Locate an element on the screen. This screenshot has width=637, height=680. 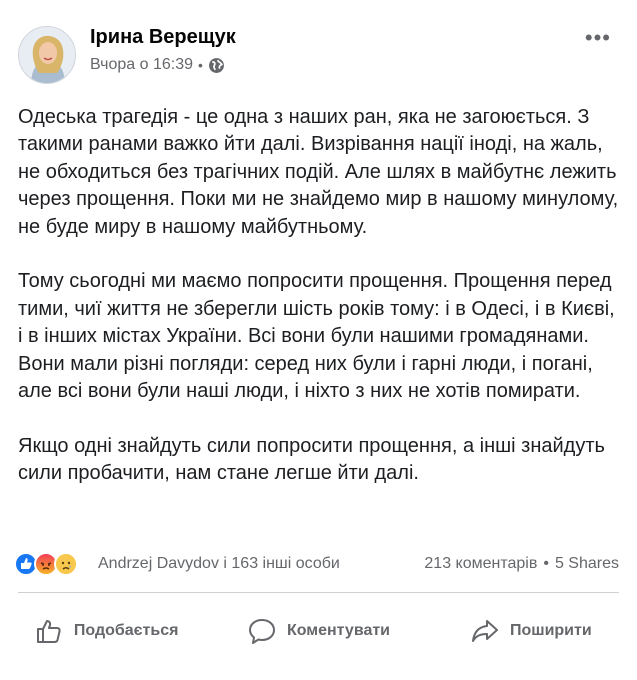
post-actions: Подобається Коментувати Поширити is located at coordinates (318, 631).